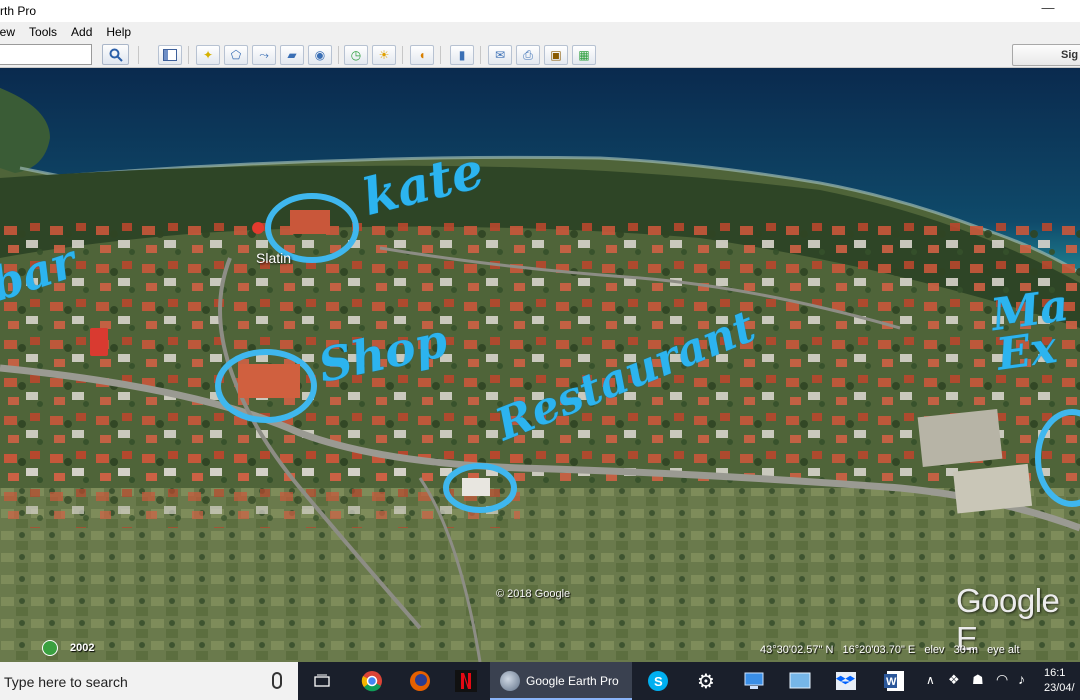 The image size is (1080, 700). I want to click on task-view-button, so click(322, 681).